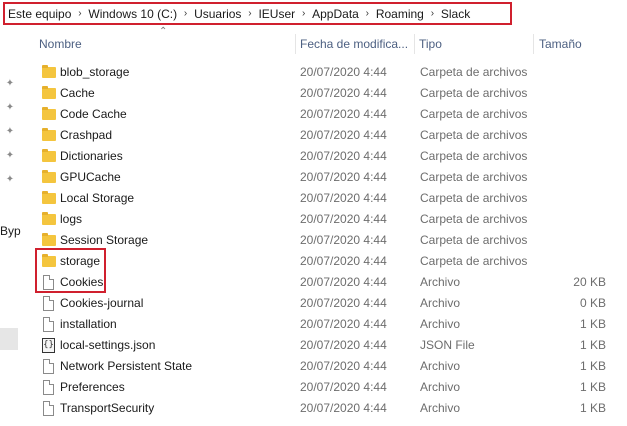  What do you see at coordinates (92, 387) in the screenshot?
I see `file-name: Preferences` at bounding box center [92, 387].